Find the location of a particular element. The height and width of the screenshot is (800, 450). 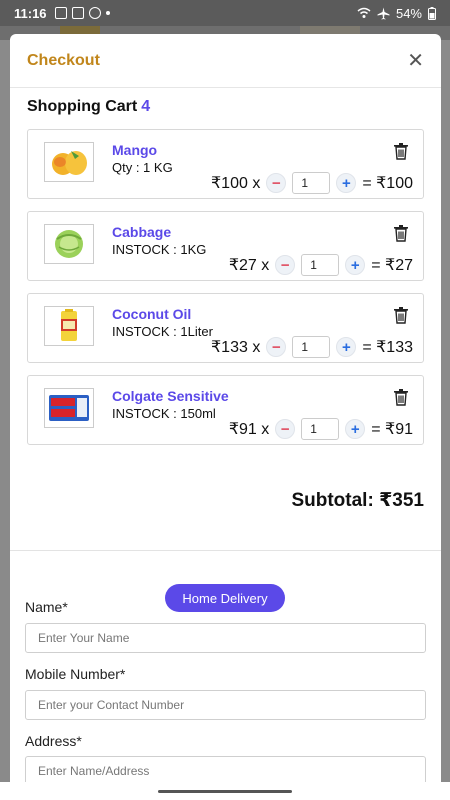

battery-percent: 54% is located at coordinates (408, 13).